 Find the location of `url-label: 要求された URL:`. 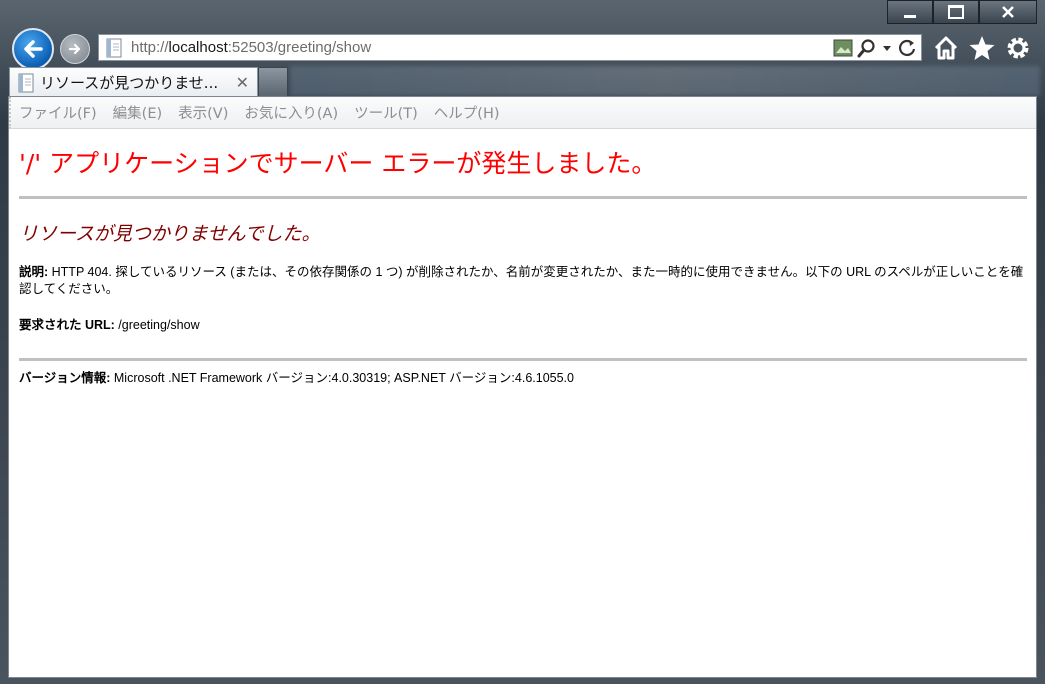

url-label: 要求された URL: is located at coordinates (67, 325).